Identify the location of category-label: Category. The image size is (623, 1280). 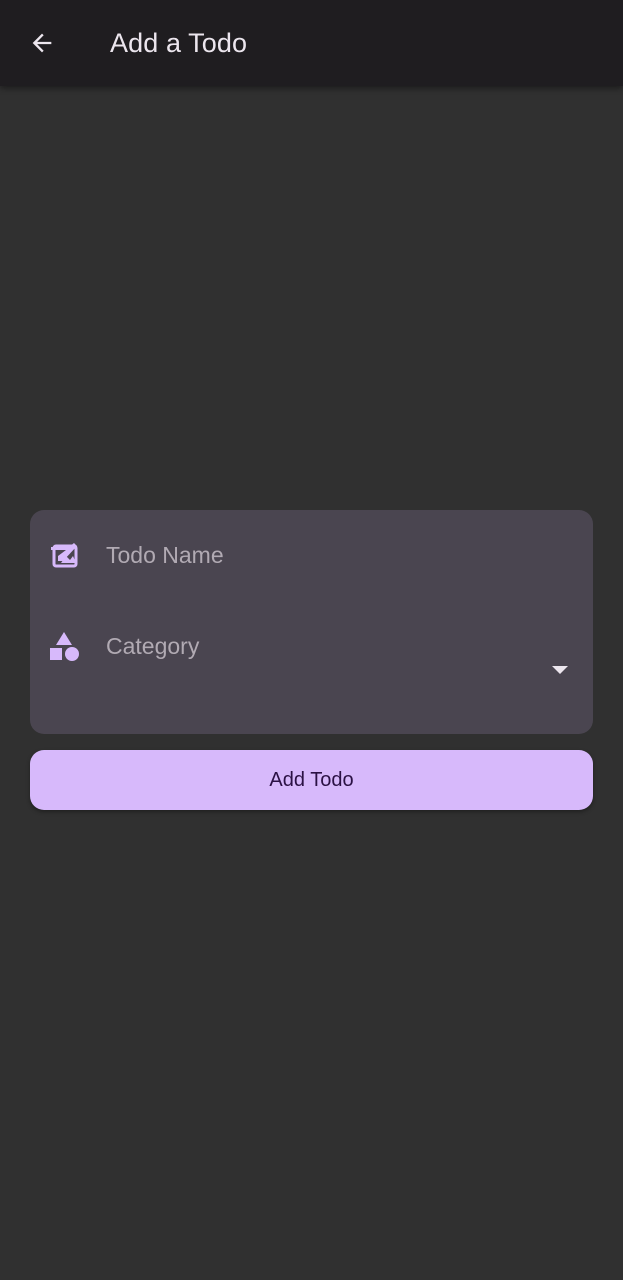
(153, 646).